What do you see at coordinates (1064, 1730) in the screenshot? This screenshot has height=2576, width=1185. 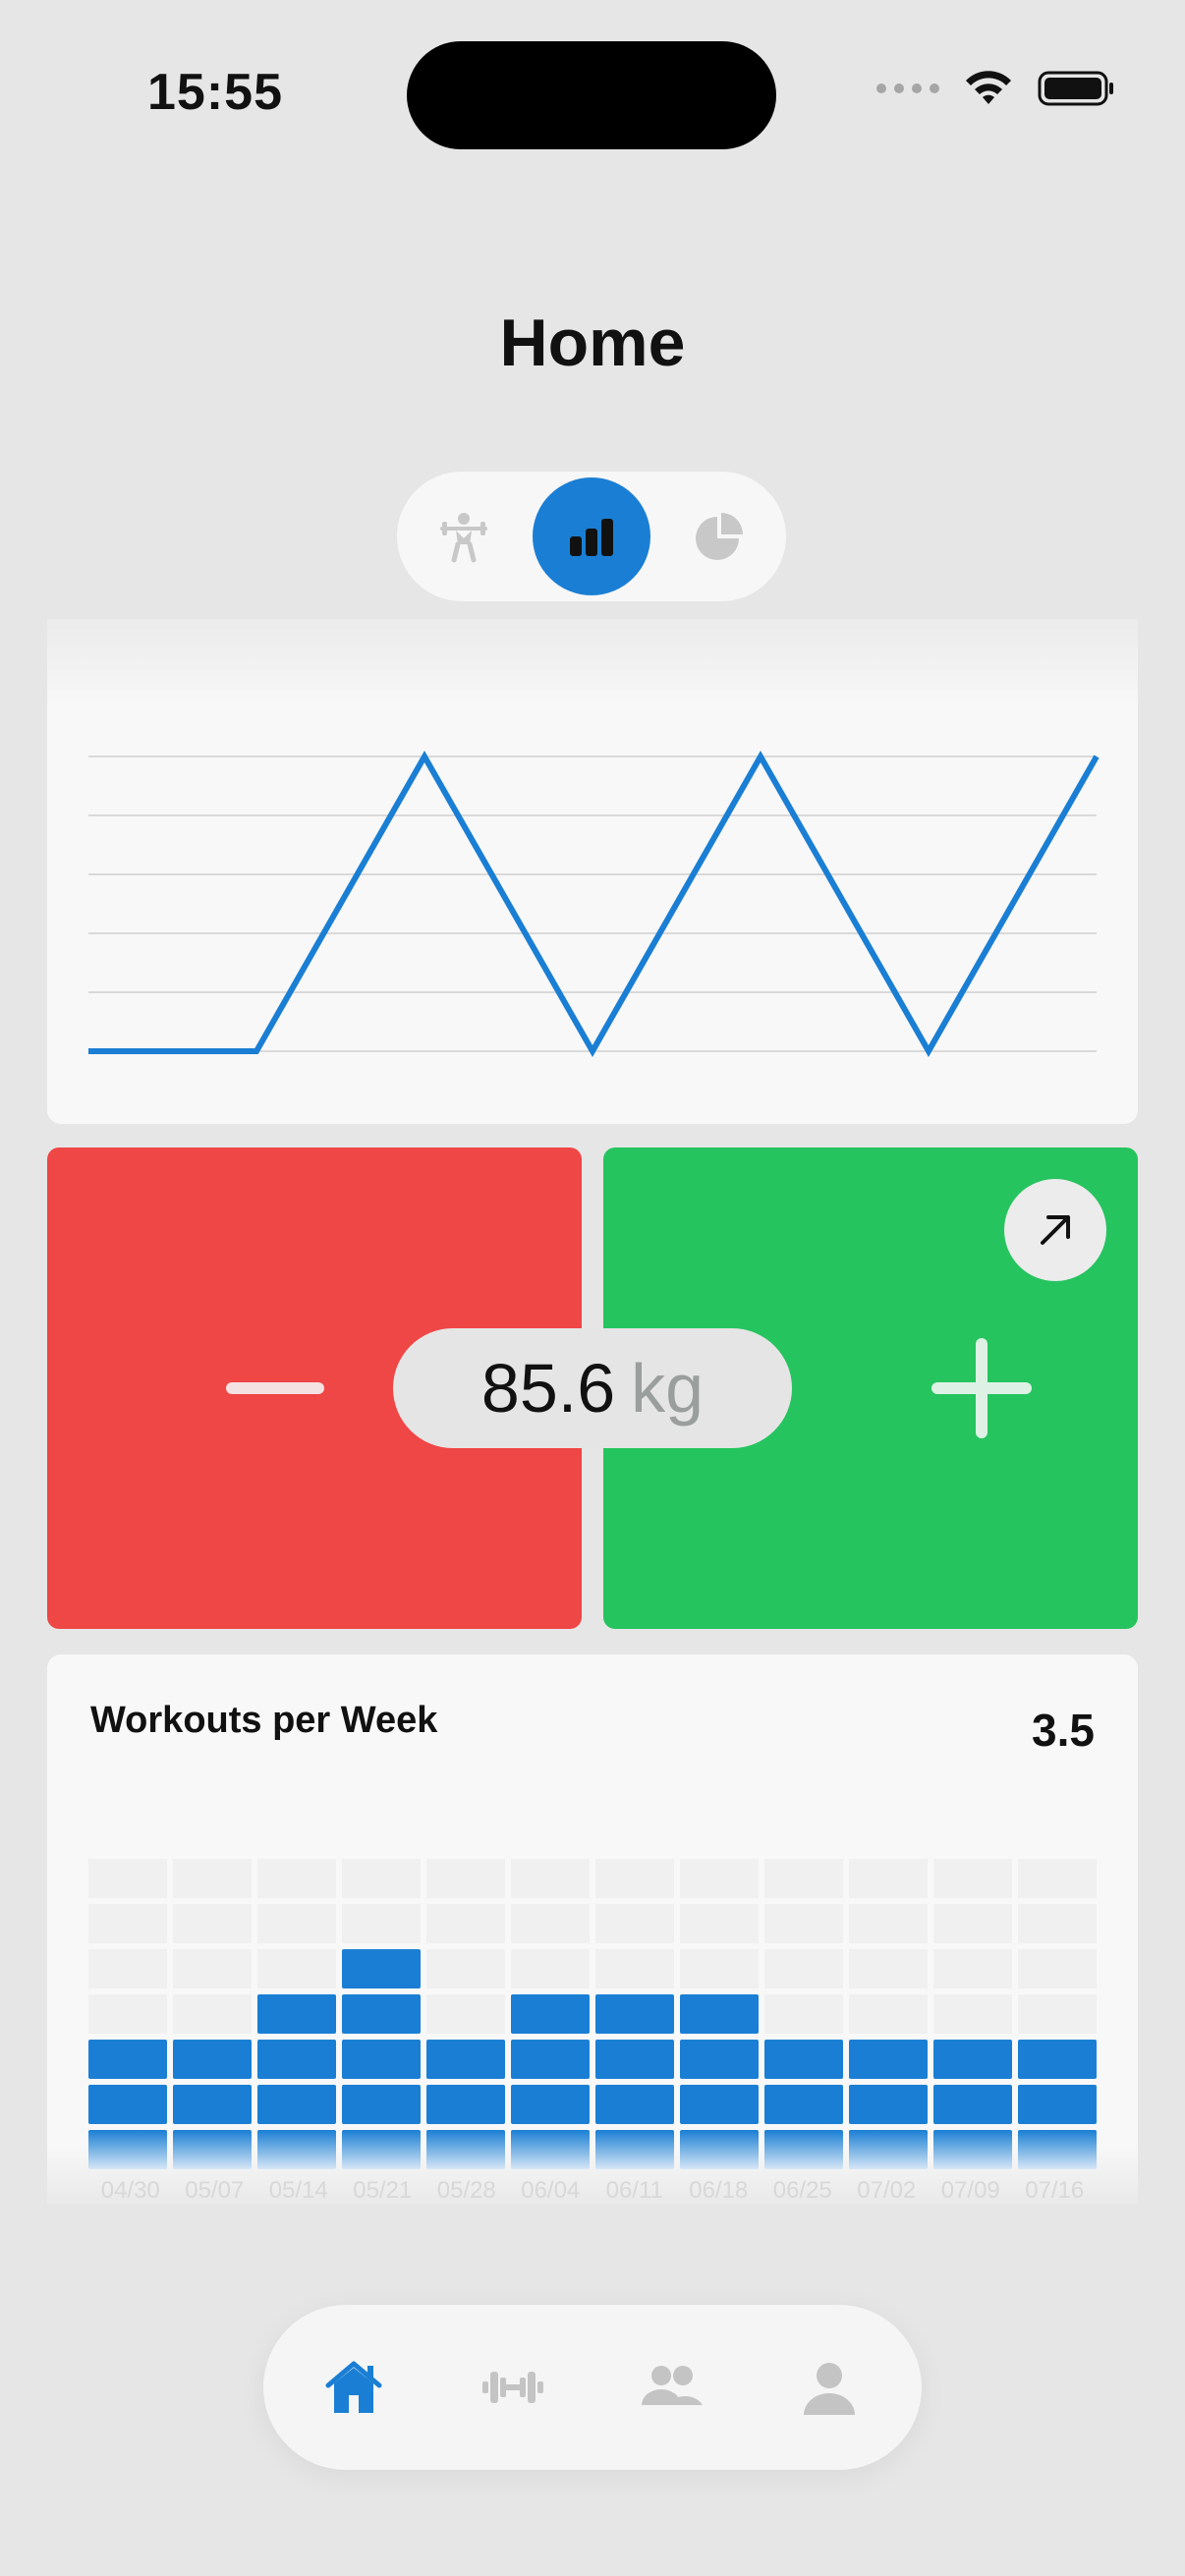 I see `workouts-average-value: 3.5` at bounding box center [1064, 1730].